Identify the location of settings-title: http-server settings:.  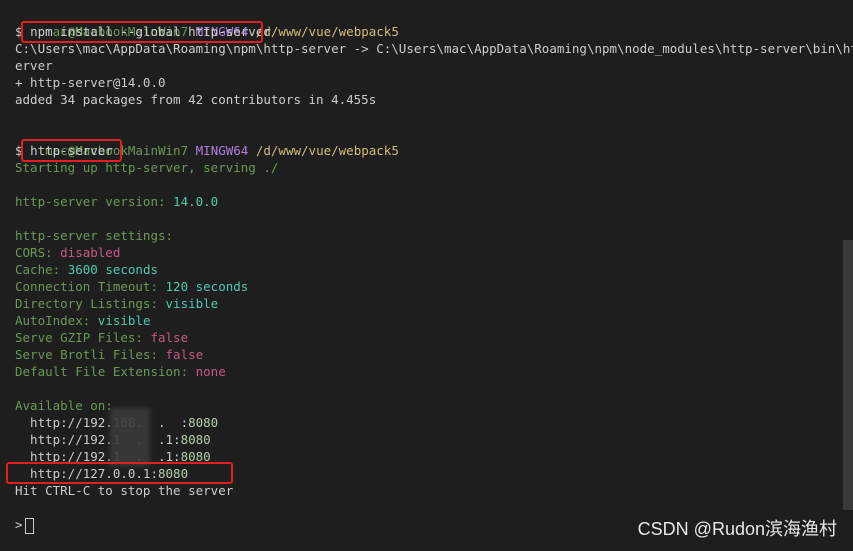
(94, 235).